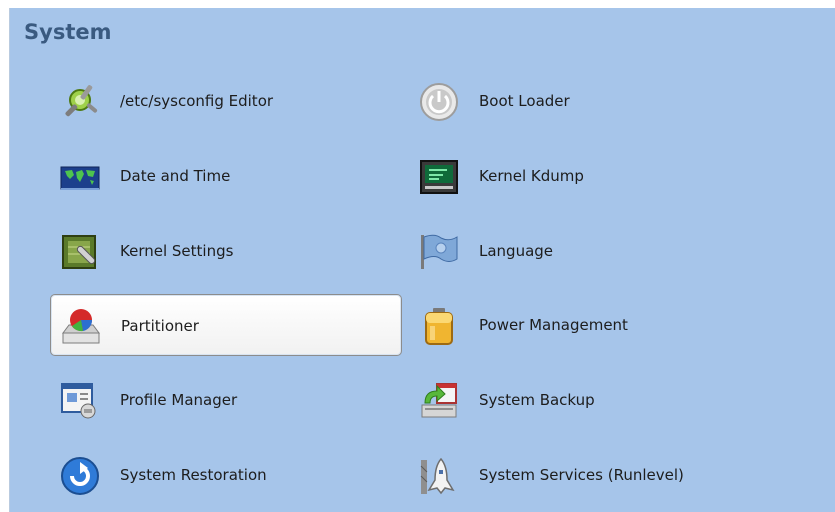 Image resolution: width=835 pixels, height=512 pixels. What do you see at coordinates (439, 252) in the screenshot?
I see `flag-icon` at bounding box center [439, 252].